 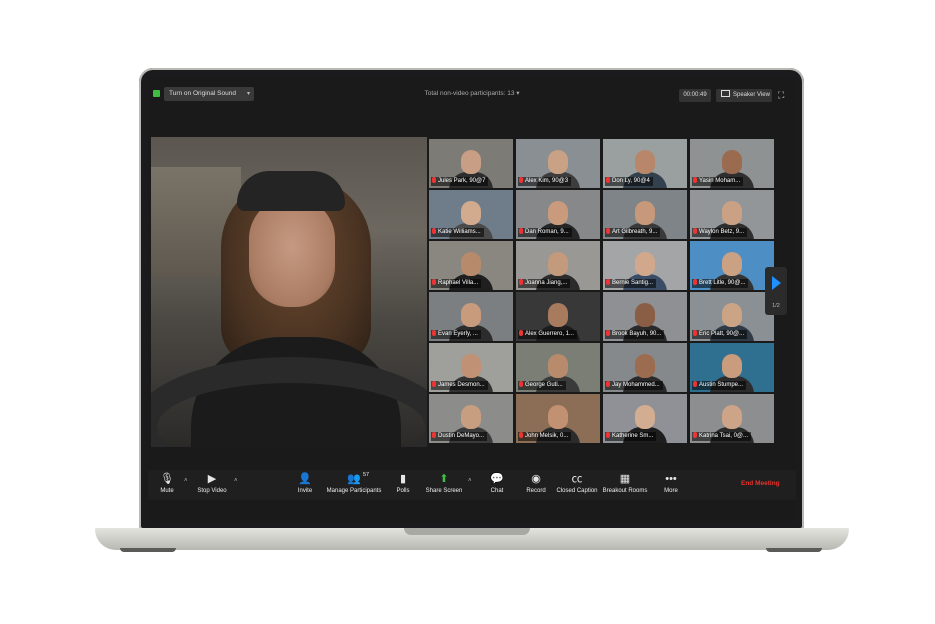 What do you see at coordinates (236, 481) in the screenshot?
I see `video-options-chevron-icon: ˄` at bounding box center [236, 481].